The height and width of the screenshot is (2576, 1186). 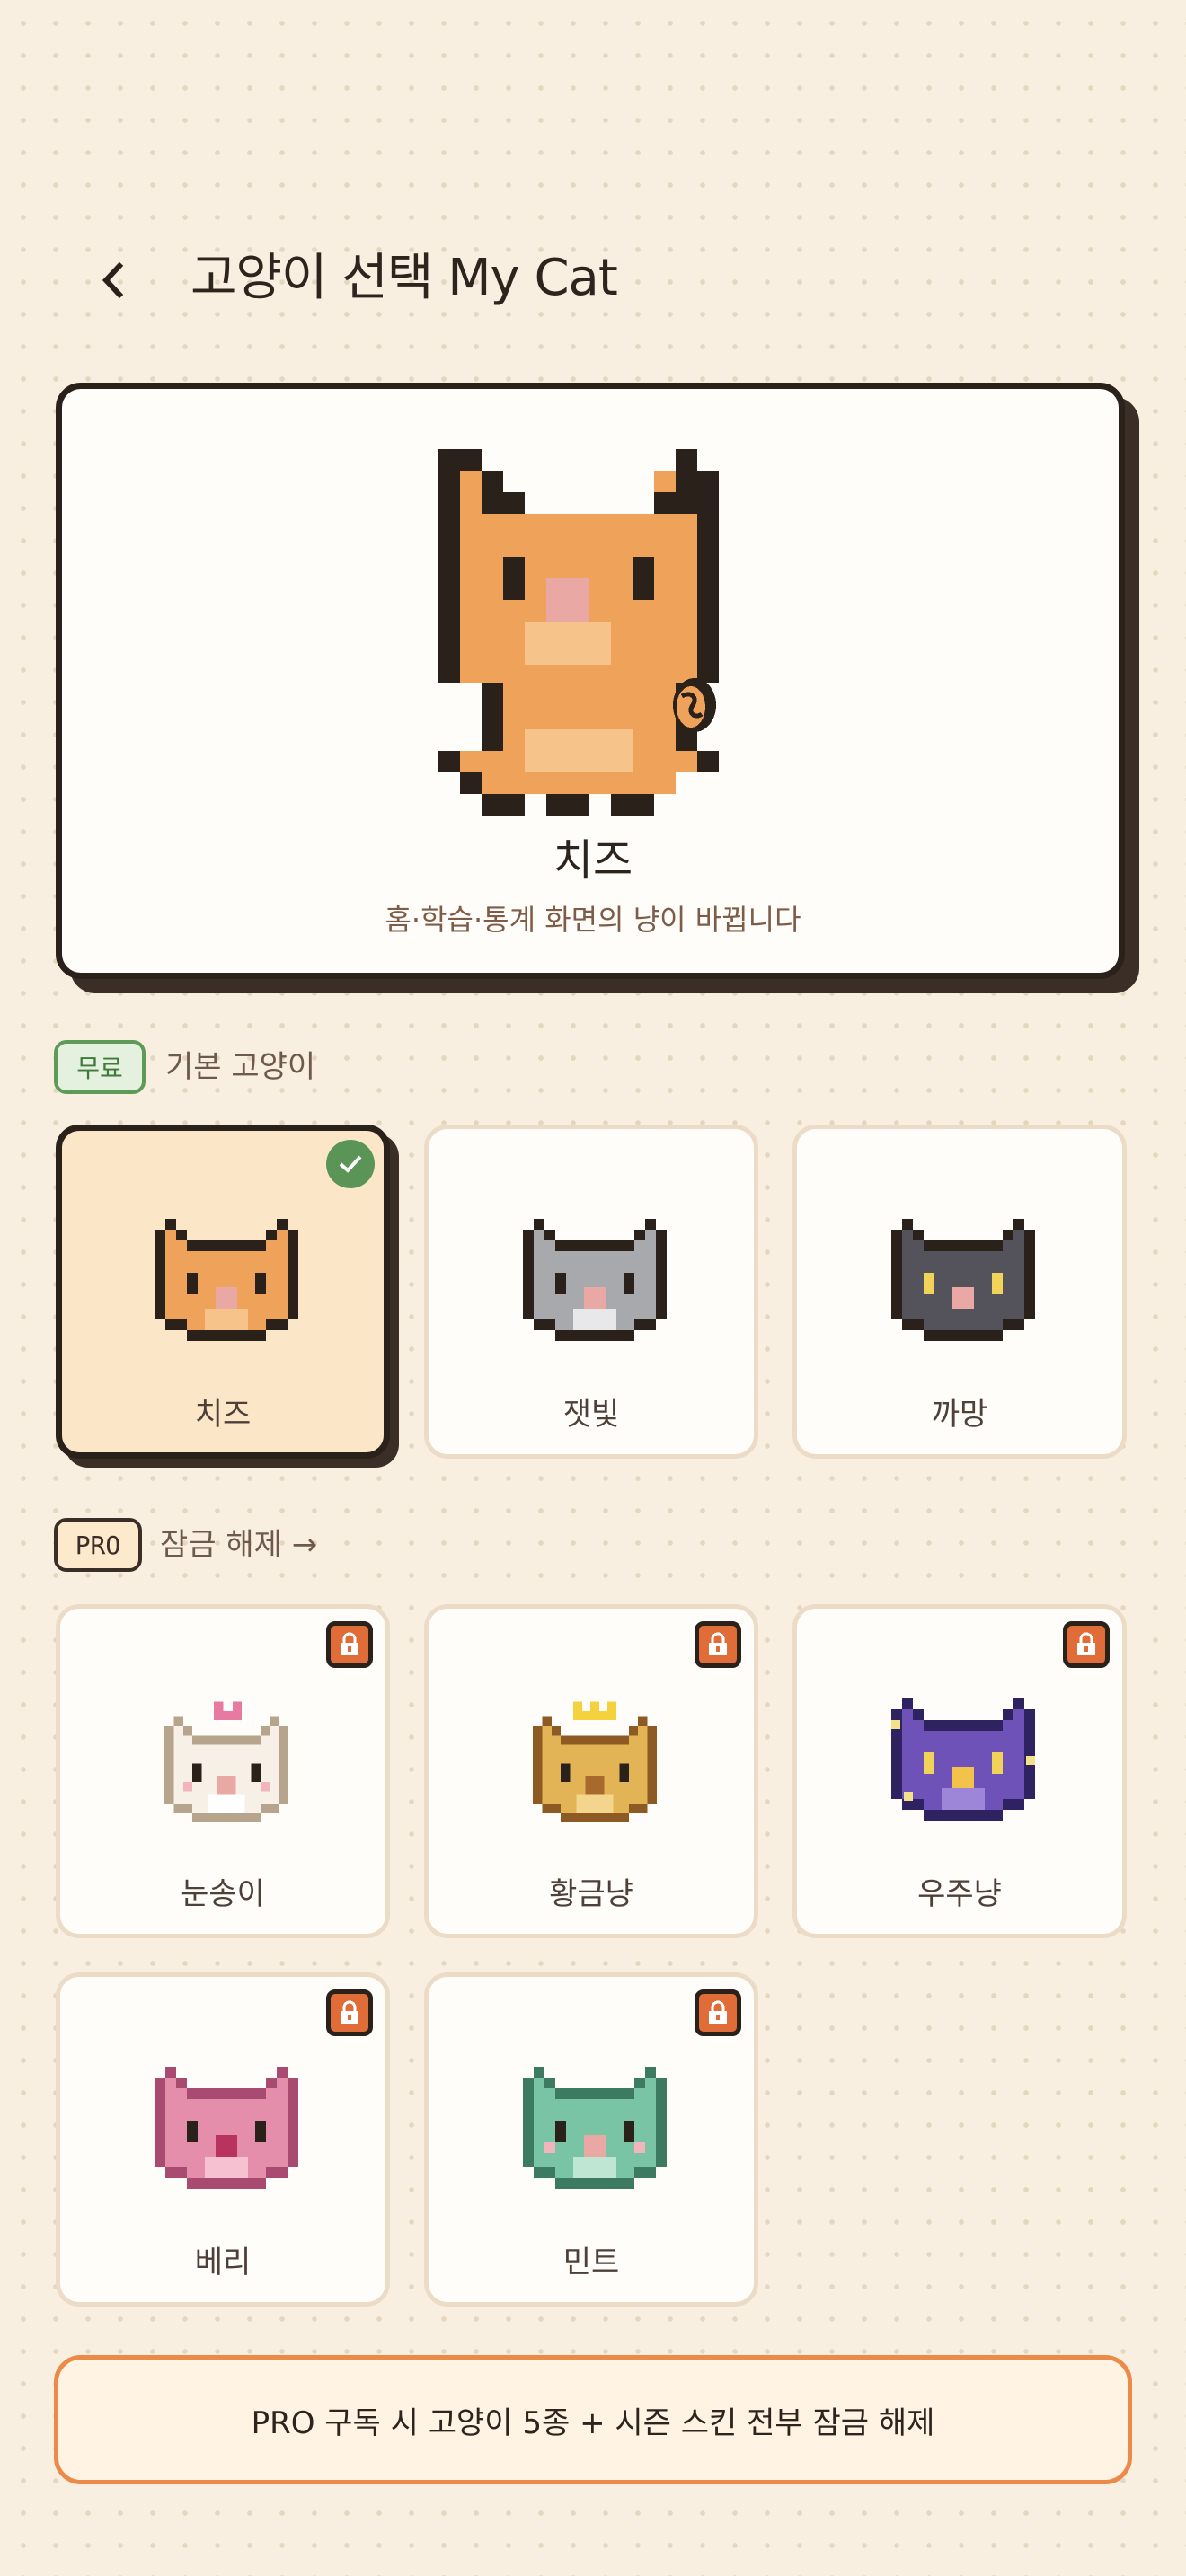 I want to click on cat-card-label: 민트, so click(x=591, y=2262).